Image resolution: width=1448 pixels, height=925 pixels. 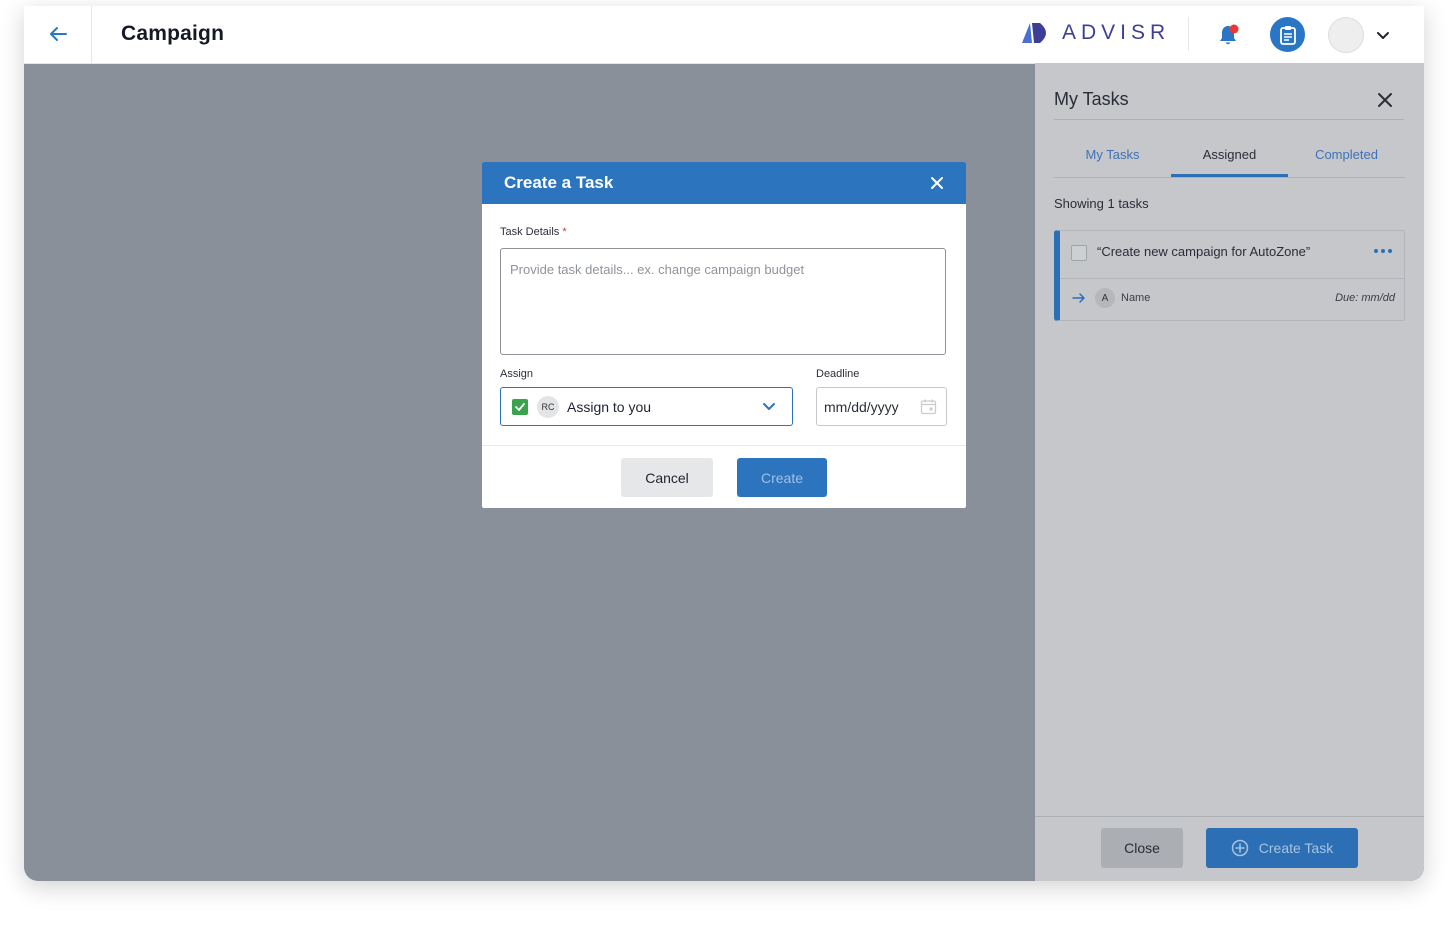 I want to click on tasks-button, so click(x=1287, y=34).